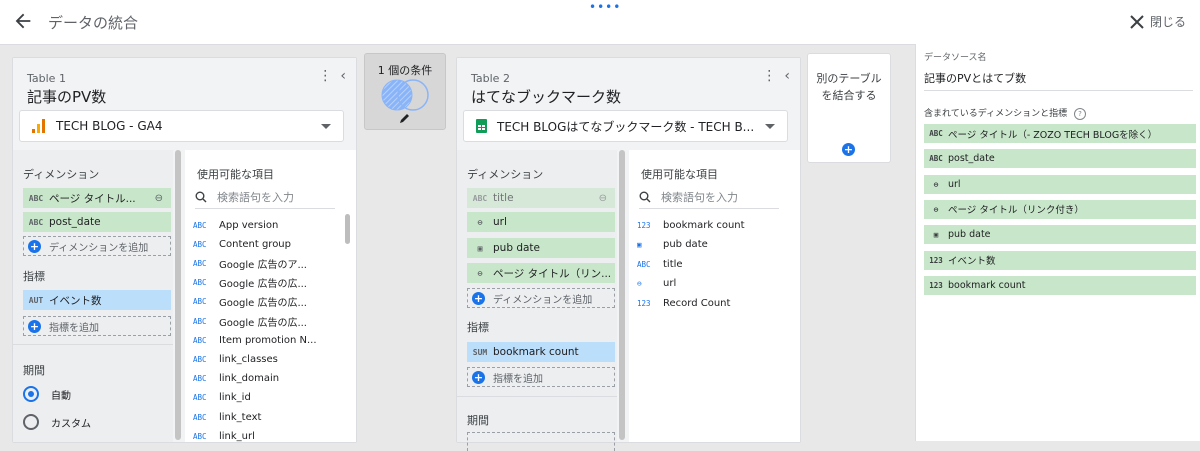 The image size is (1200, 451). I want to click on drag-handle-icon: ••••, so click(605, 7).